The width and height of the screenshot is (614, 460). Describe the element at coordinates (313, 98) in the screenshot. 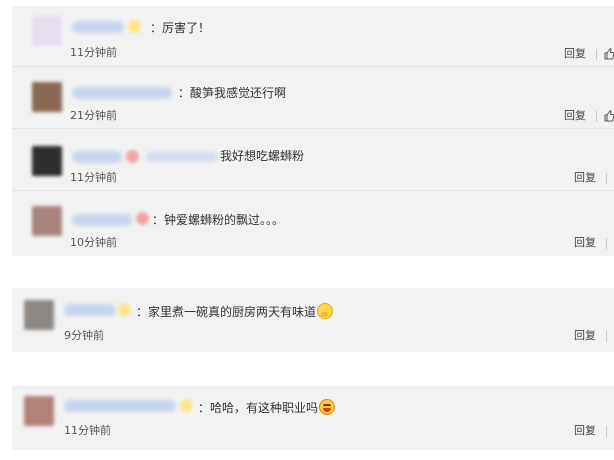

I see `comment-item: ：酸笋我感觉还行啊 21分钟前 回复` at that location.